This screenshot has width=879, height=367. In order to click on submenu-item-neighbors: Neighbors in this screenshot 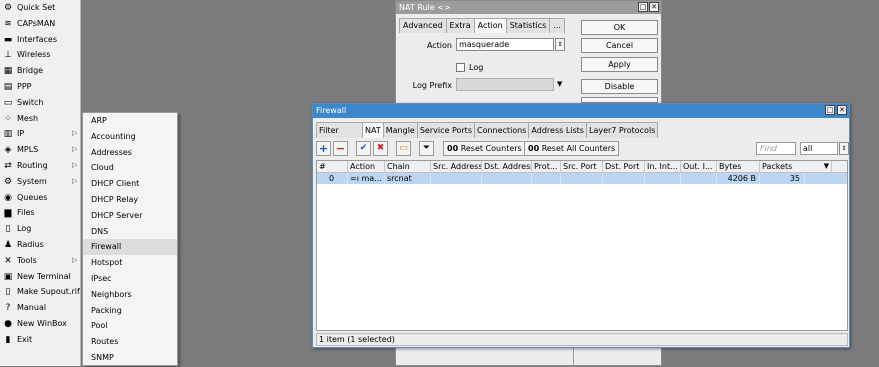, I will do `click(130, 295)`.